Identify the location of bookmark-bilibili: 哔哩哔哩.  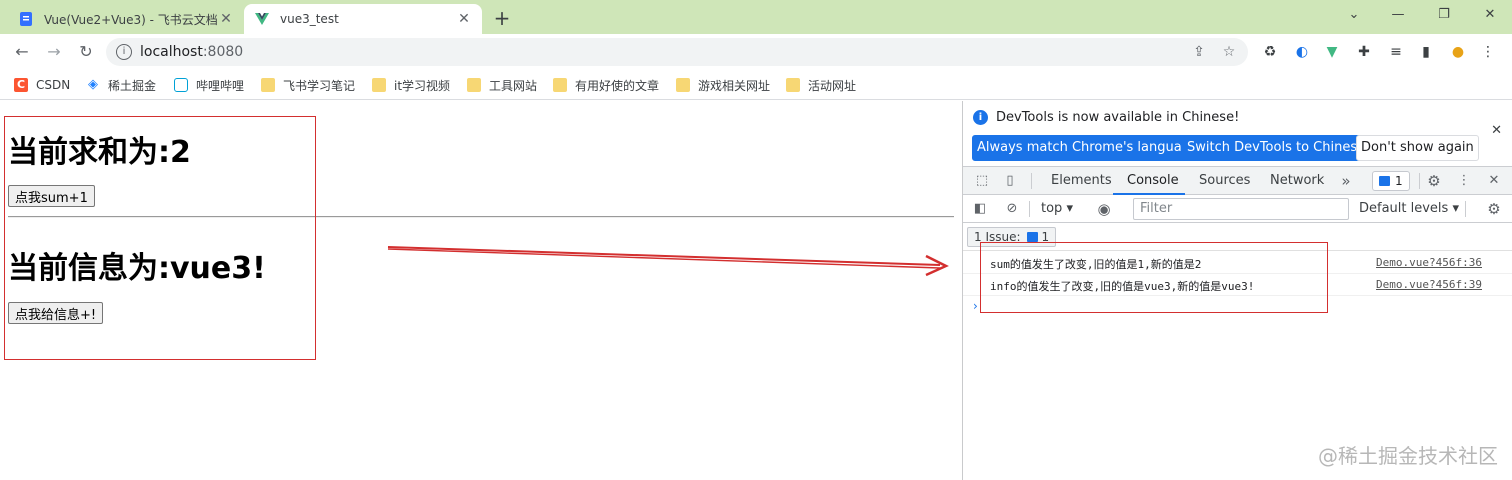
(209, 85).